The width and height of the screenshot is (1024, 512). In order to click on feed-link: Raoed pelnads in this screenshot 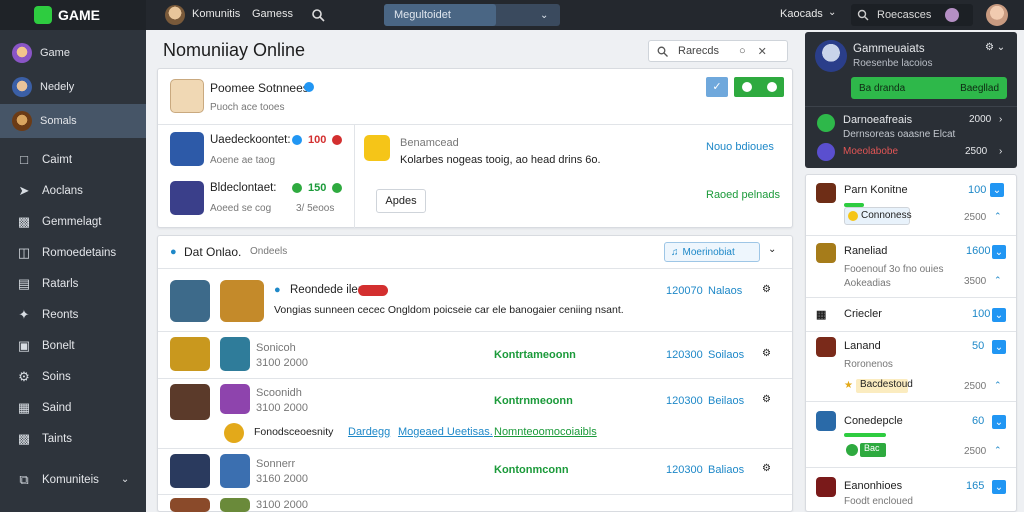, I will do `click(743, 195)`.